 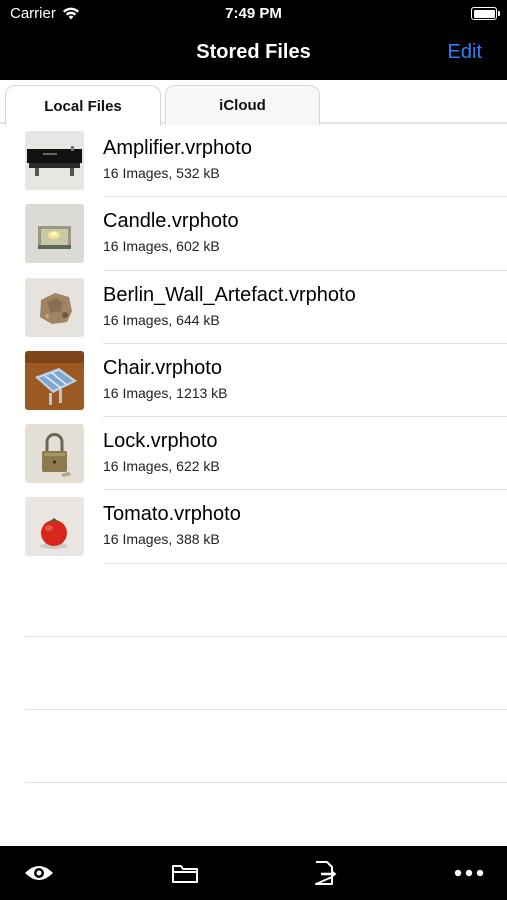 I want to click on tomato-thumbnail, so click(x=54, y=527).